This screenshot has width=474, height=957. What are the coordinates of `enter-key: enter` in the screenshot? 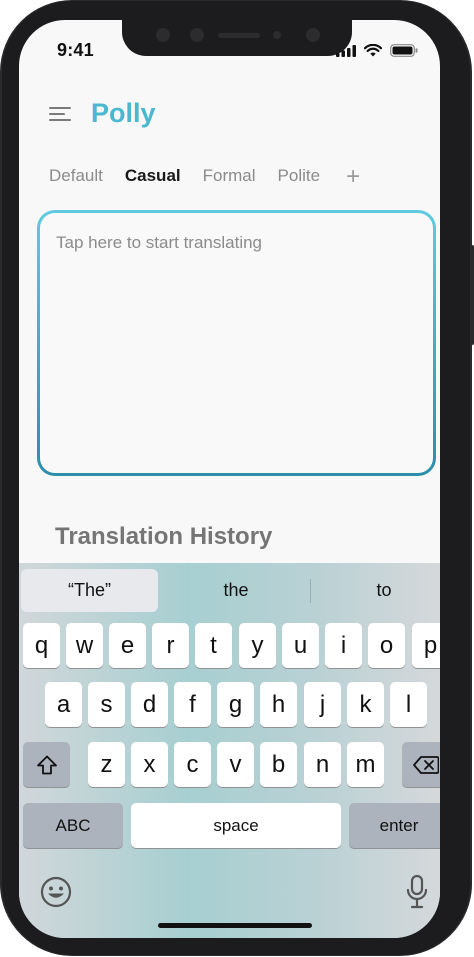 It's located at (394, 825).